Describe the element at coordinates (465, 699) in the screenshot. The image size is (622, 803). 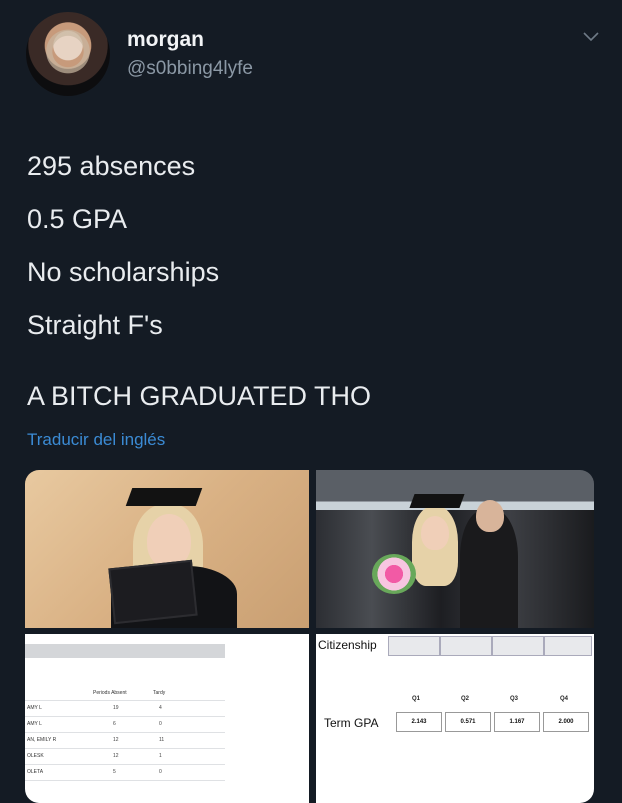
I see `quarter-label: Q2` at that location.